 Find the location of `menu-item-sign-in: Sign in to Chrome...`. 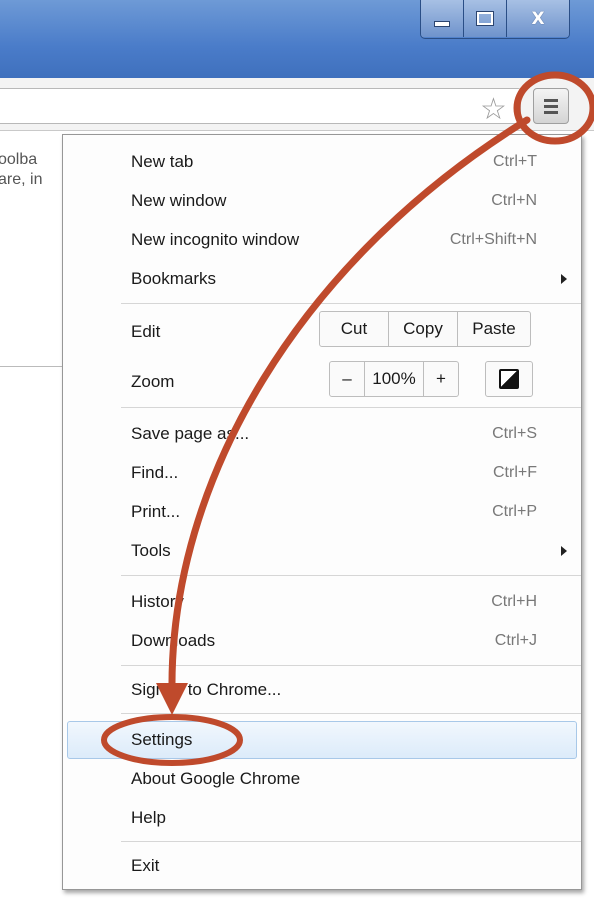

menu-item-sign-in: Sign in to Chrome... is located at coordinates (322, 690).